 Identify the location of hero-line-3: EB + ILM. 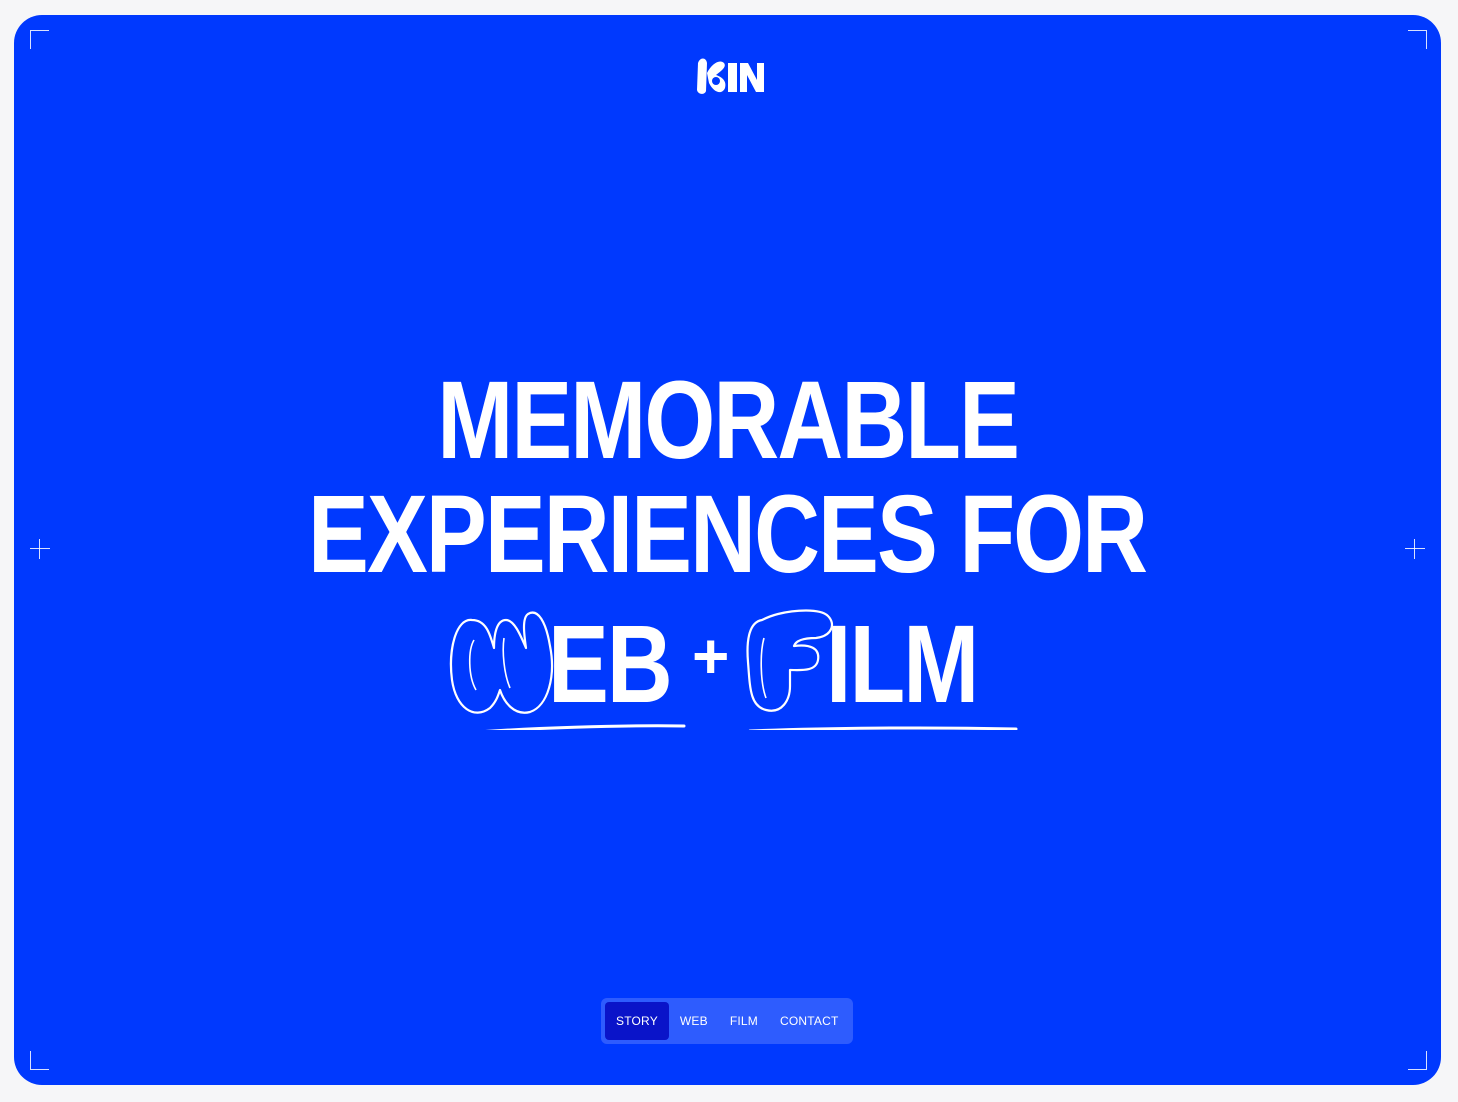
(744, 660).